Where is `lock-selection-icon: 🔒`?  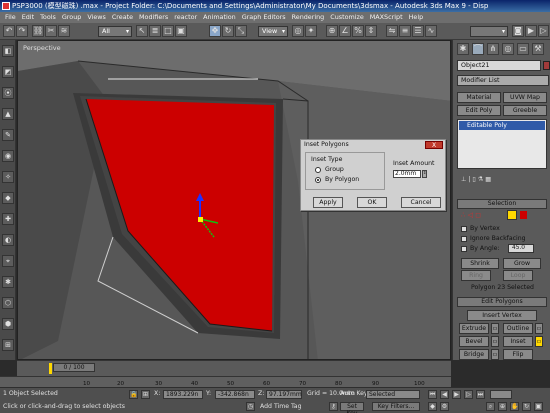 lock-selection-icon: 🔒 is located at coordinates (133, 394).